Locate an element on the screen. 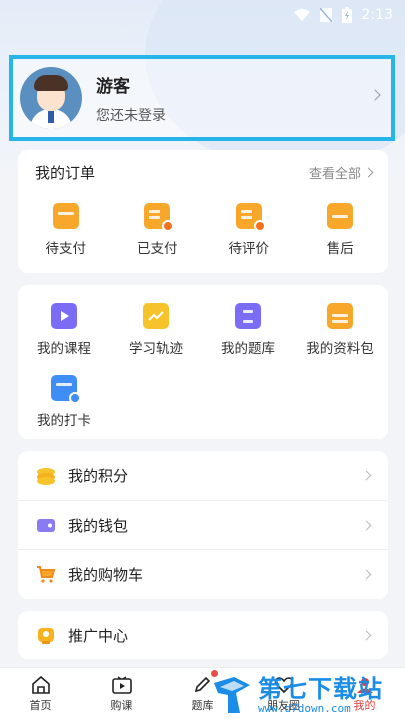 Image resolution: width=405 pixels, height=720 pixels. heart-icon is located at coordinates (283, 684).